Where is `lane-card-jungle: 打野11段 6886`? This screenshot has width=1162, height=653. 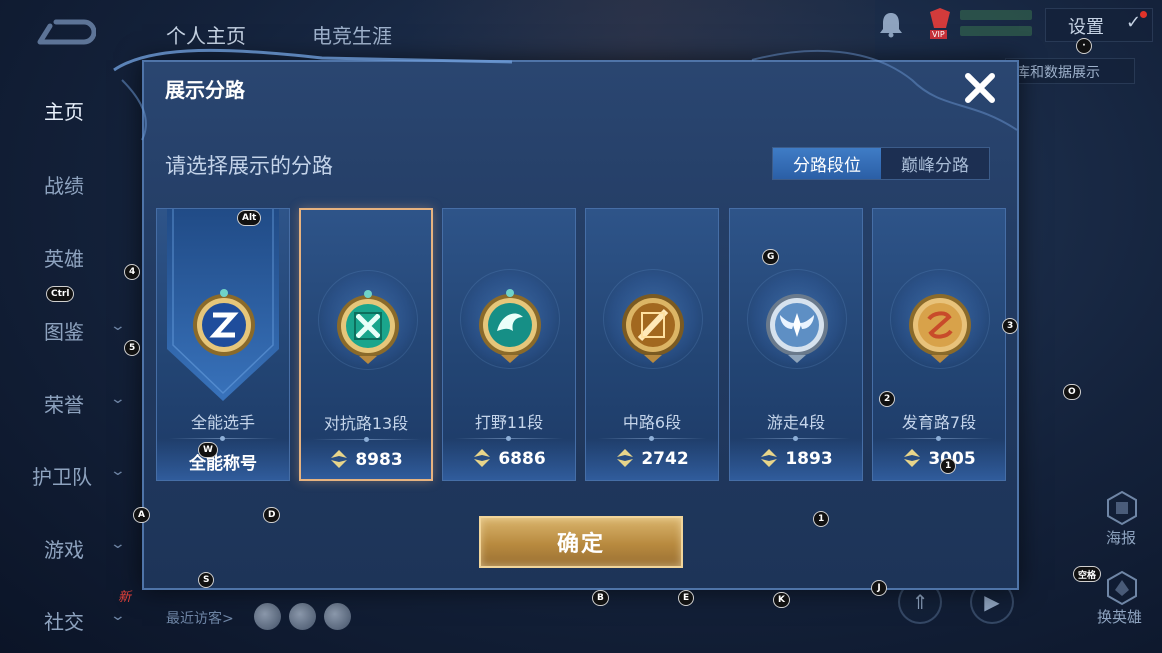
lane-card-jungle: 打野11段 6886 is located at coordinates (509, 344).